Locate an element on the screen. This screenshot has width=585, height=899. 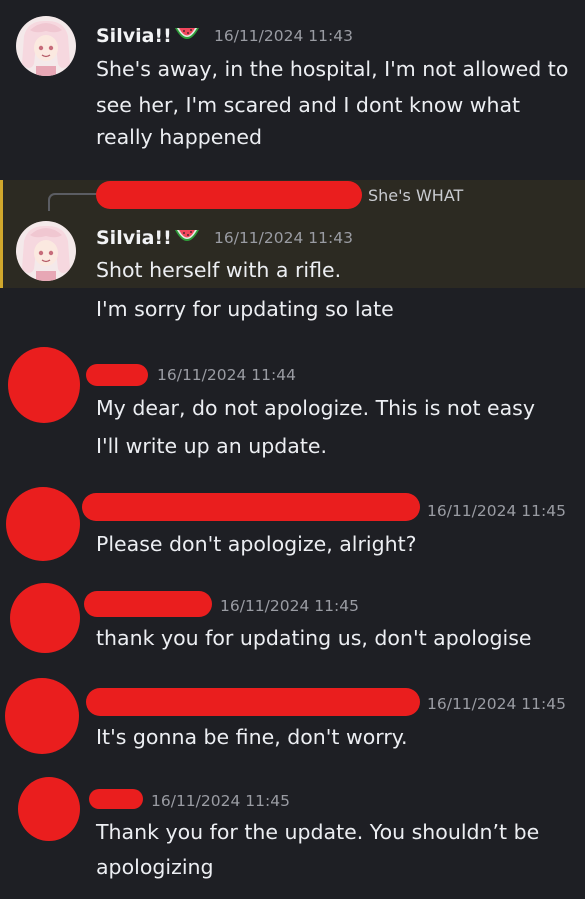
reply-connector-line is located at coordinates (73, 202).